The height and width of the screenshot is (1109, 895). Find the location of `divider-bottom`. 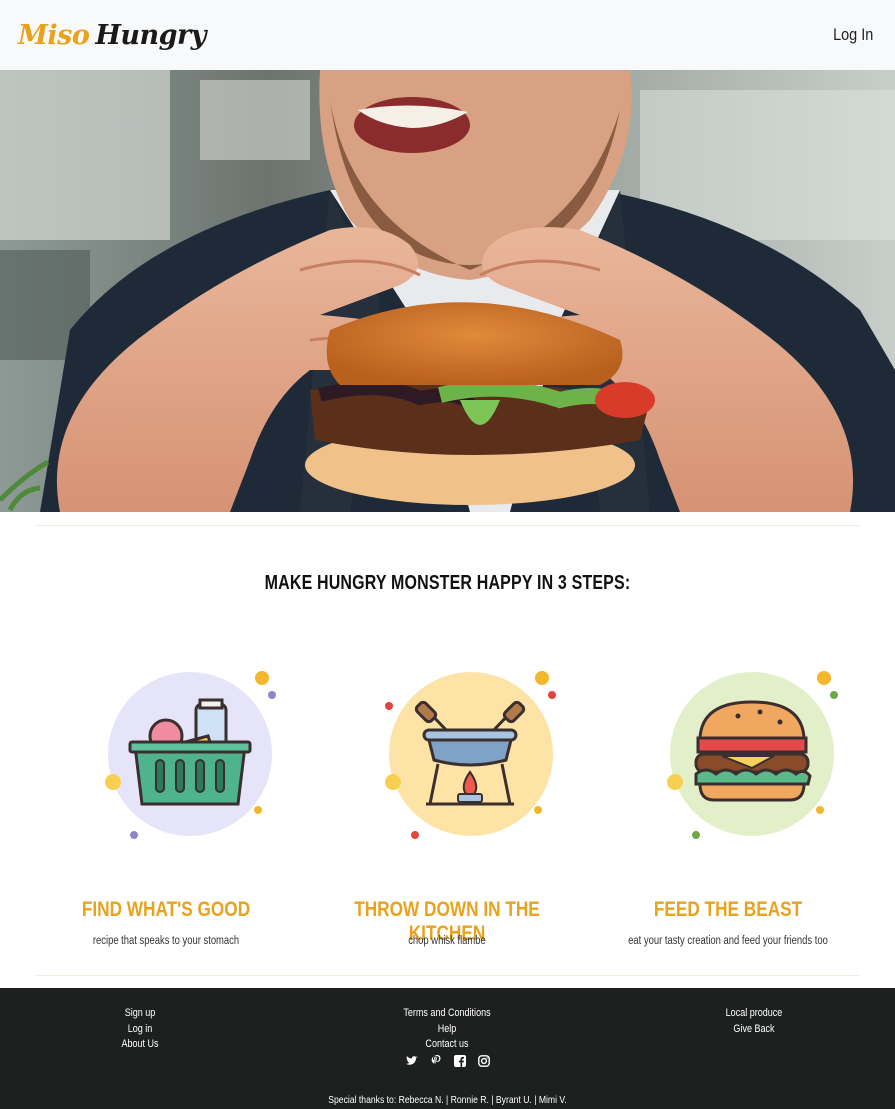

divider-bottom is located at coordinates (447, 975).